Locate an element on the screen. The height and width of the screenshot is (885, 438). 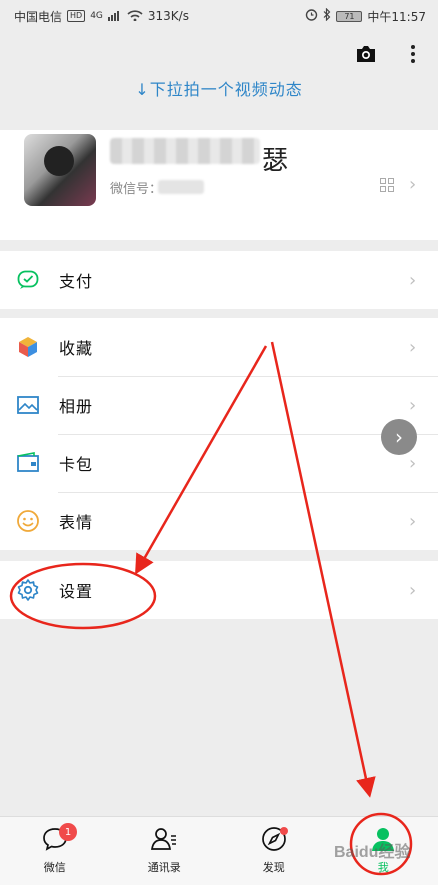
album-image-icon is located at coordinates (28, 405).